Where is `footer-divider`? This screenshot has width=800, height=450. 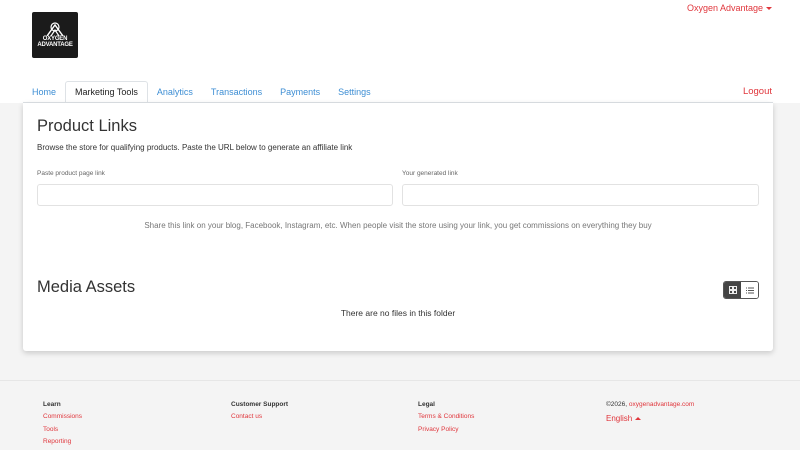 footer-divider is located at coordinates (400, 380).